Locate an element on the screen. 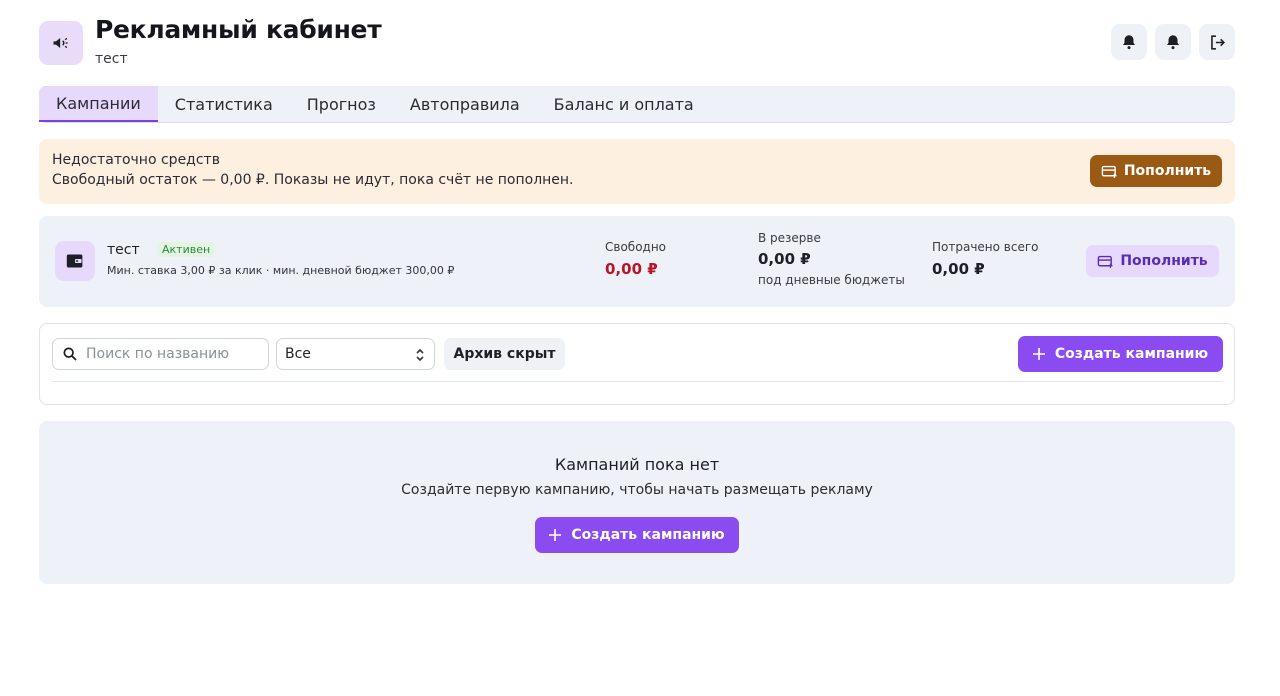 This screenshot has width=1280, height=696. account-name: тест is located at coordinates (123, 250).